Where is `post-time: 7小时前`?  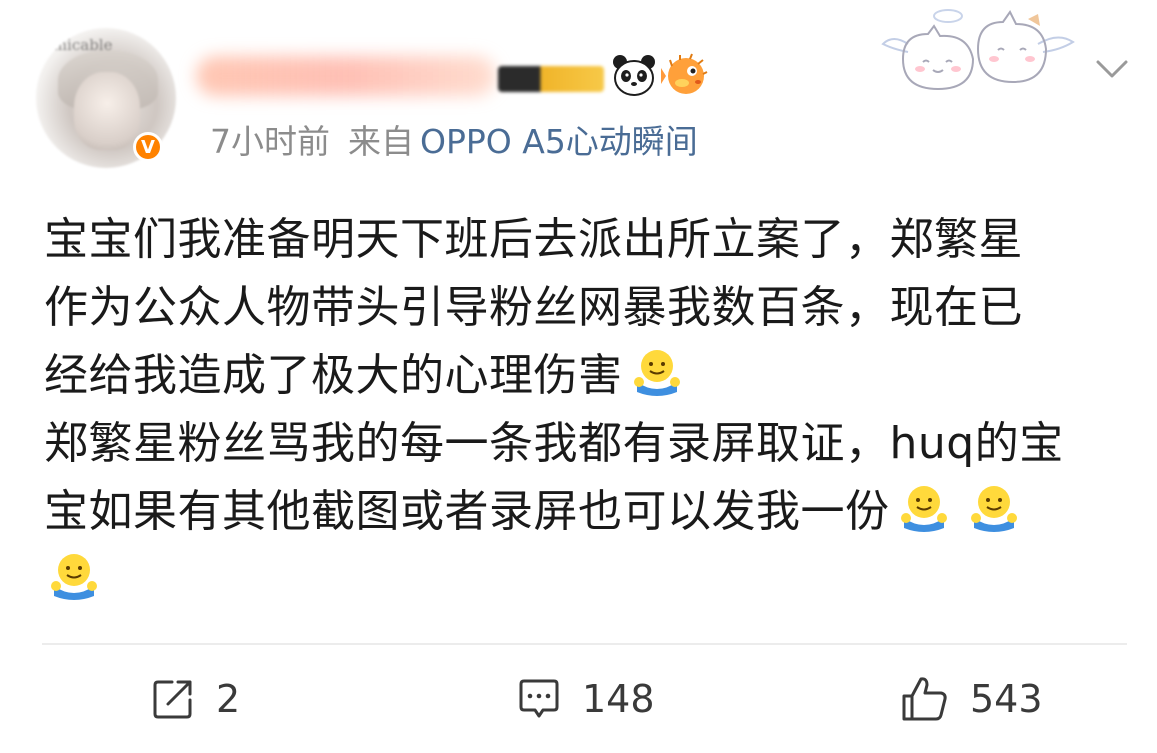 post-time: 7小时前 is located at coordinates (270, 141).